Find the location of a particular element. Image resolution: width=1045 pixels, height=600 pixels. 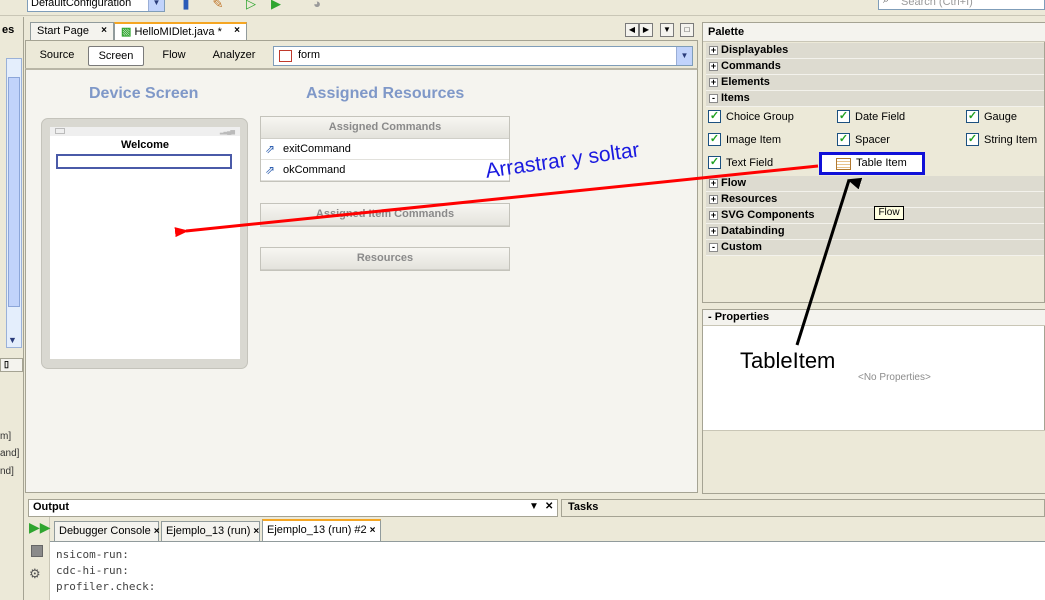

source-button: Source is located at coordinates (57, 56).